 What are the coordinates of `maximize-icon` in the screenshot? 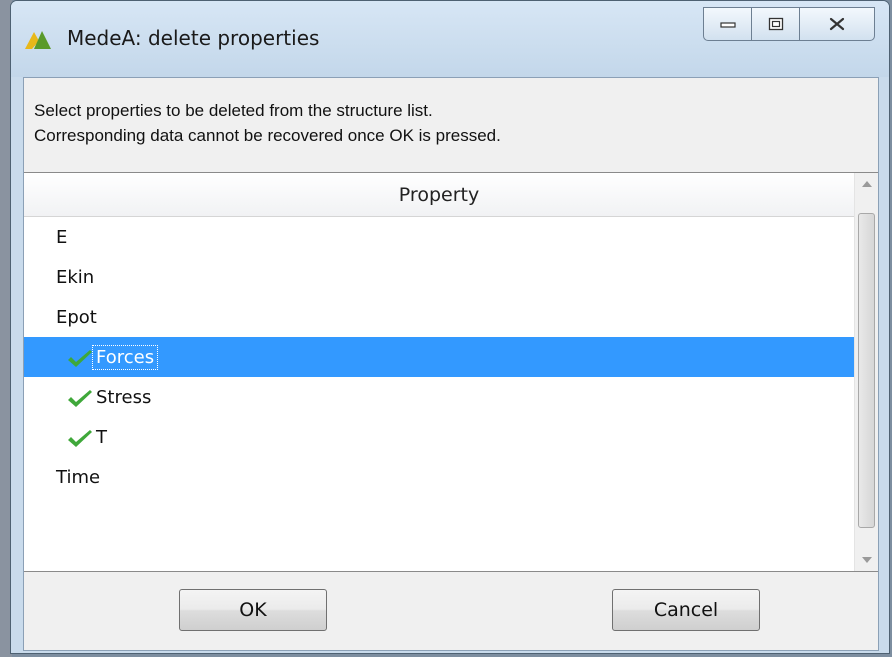 It's located at (775, 24).